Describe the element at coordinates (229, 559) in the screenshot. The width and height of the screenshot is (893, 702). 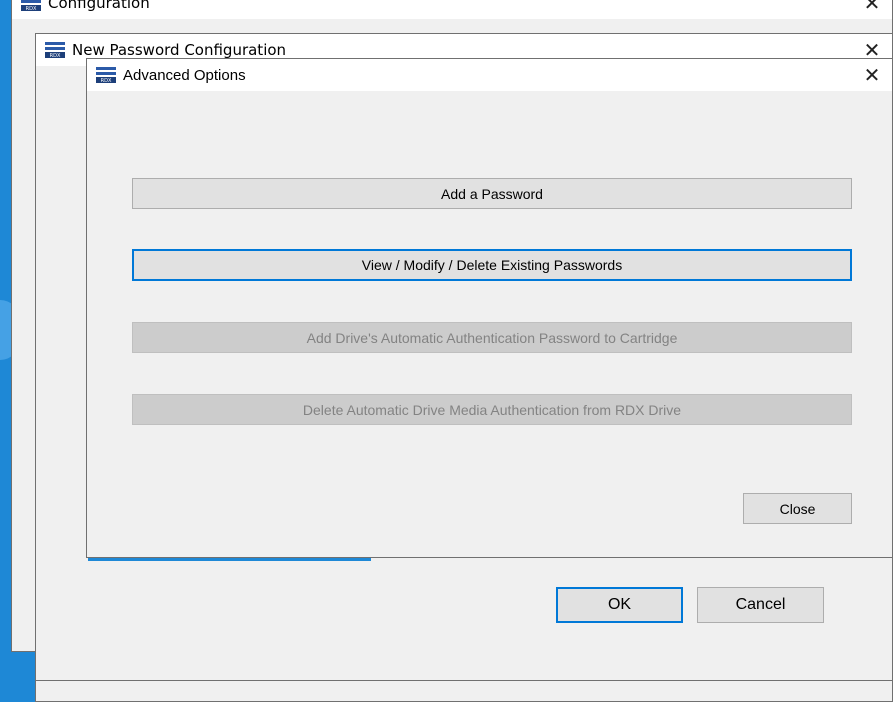
I see `focus-underline` at that location.